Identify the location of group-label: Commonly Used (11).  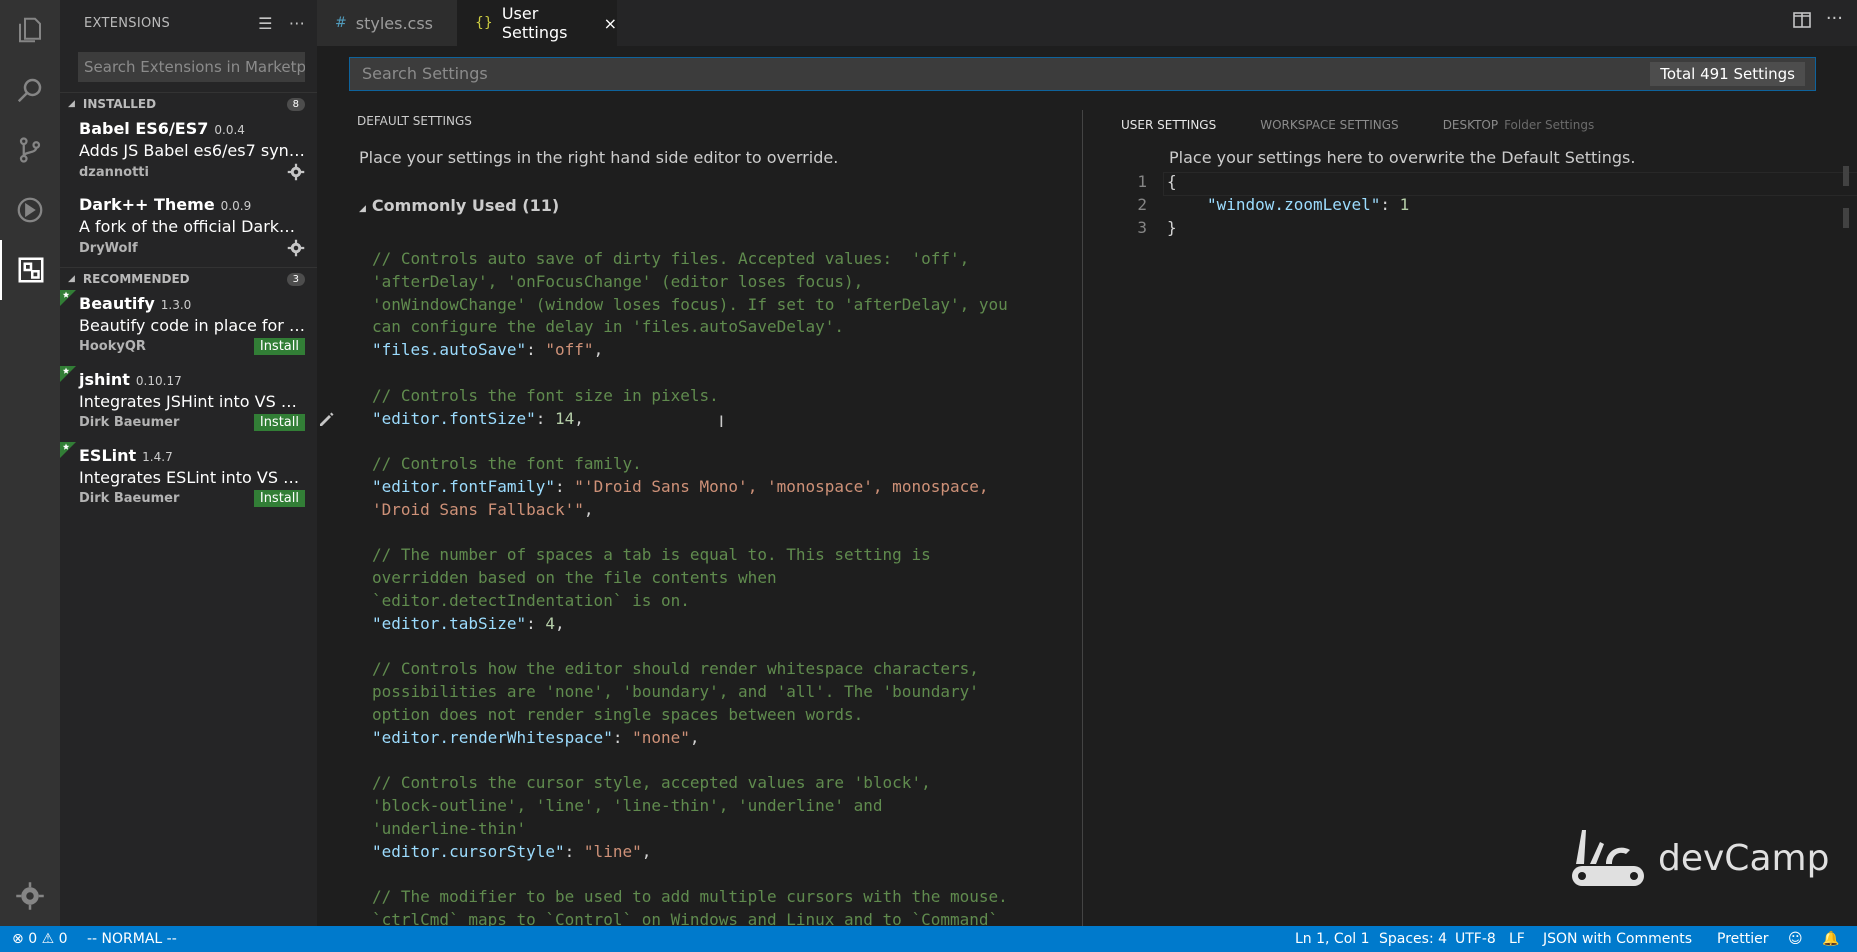
(465, 205).